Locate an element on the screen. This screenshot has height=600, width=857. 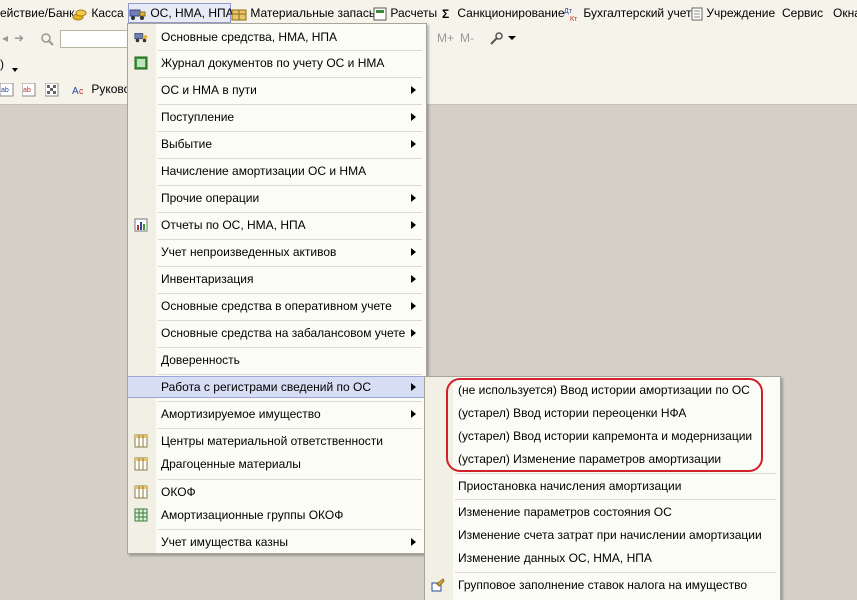
menu-item-journal: Журнал документов по учету ОС и НМА is located at coordinates (277, 63).